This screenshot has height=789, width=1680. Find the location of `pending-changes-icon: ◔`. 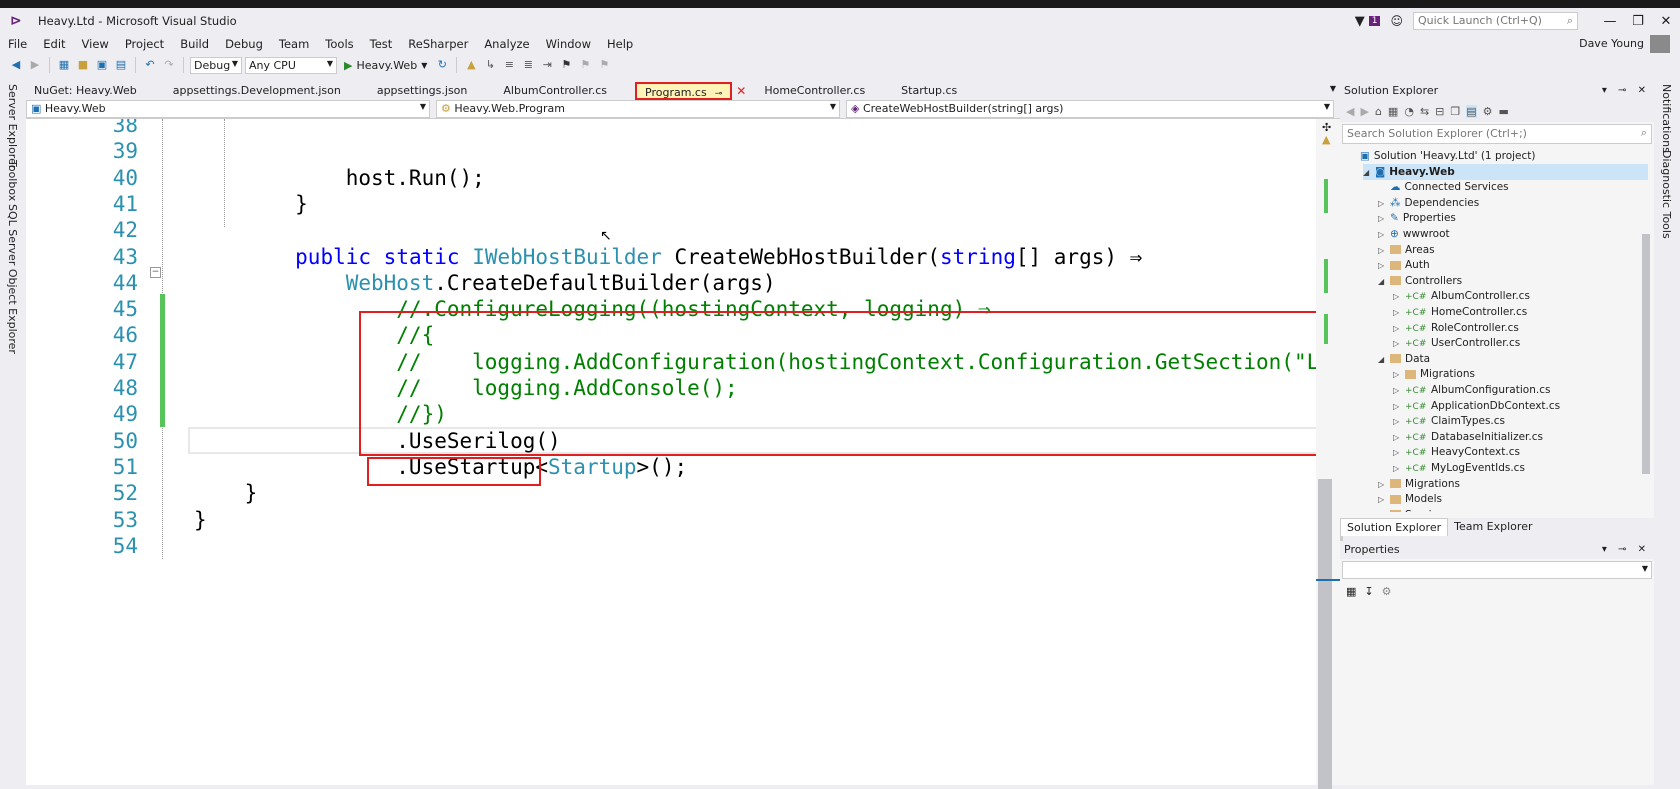

pending-changes-icon: ◔ is located at coordinates (1409, 111).